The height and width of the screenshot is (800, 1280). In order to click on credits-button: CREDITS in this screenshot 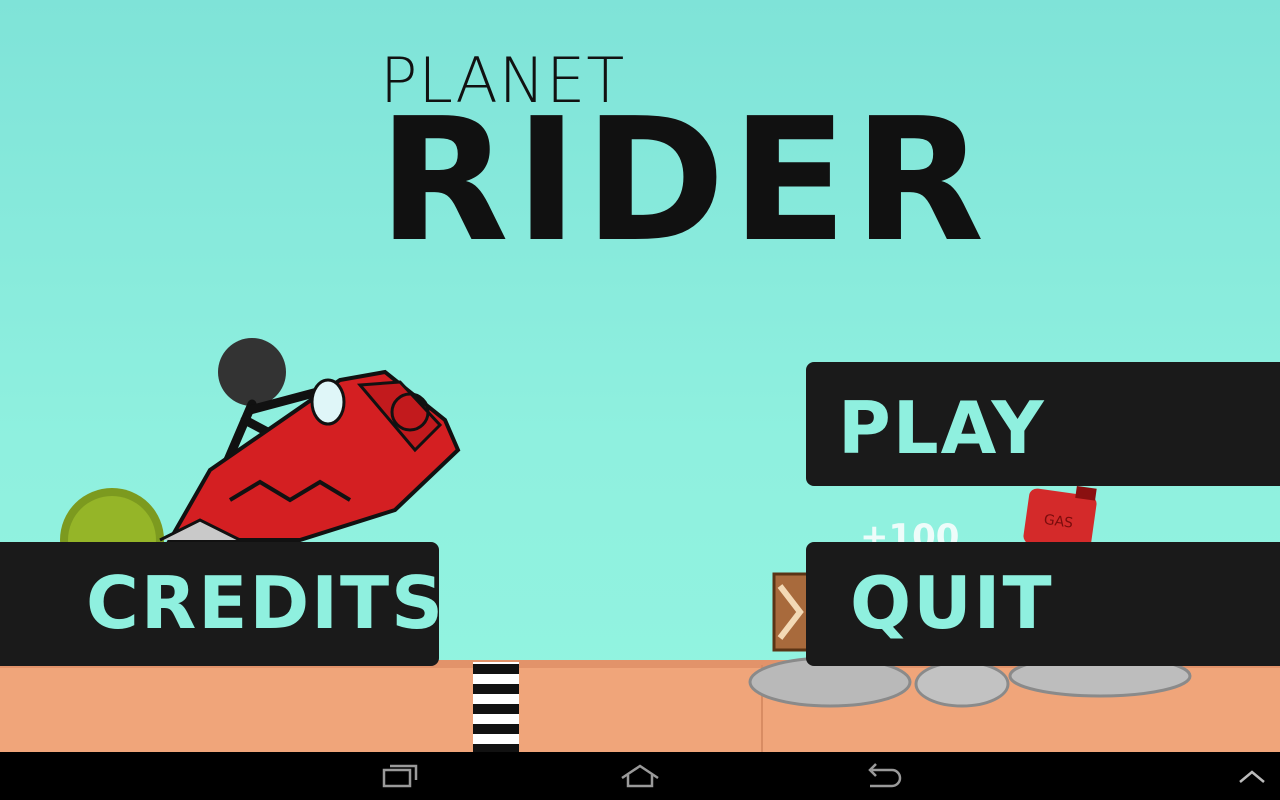, I will do `click(221, 604)`.